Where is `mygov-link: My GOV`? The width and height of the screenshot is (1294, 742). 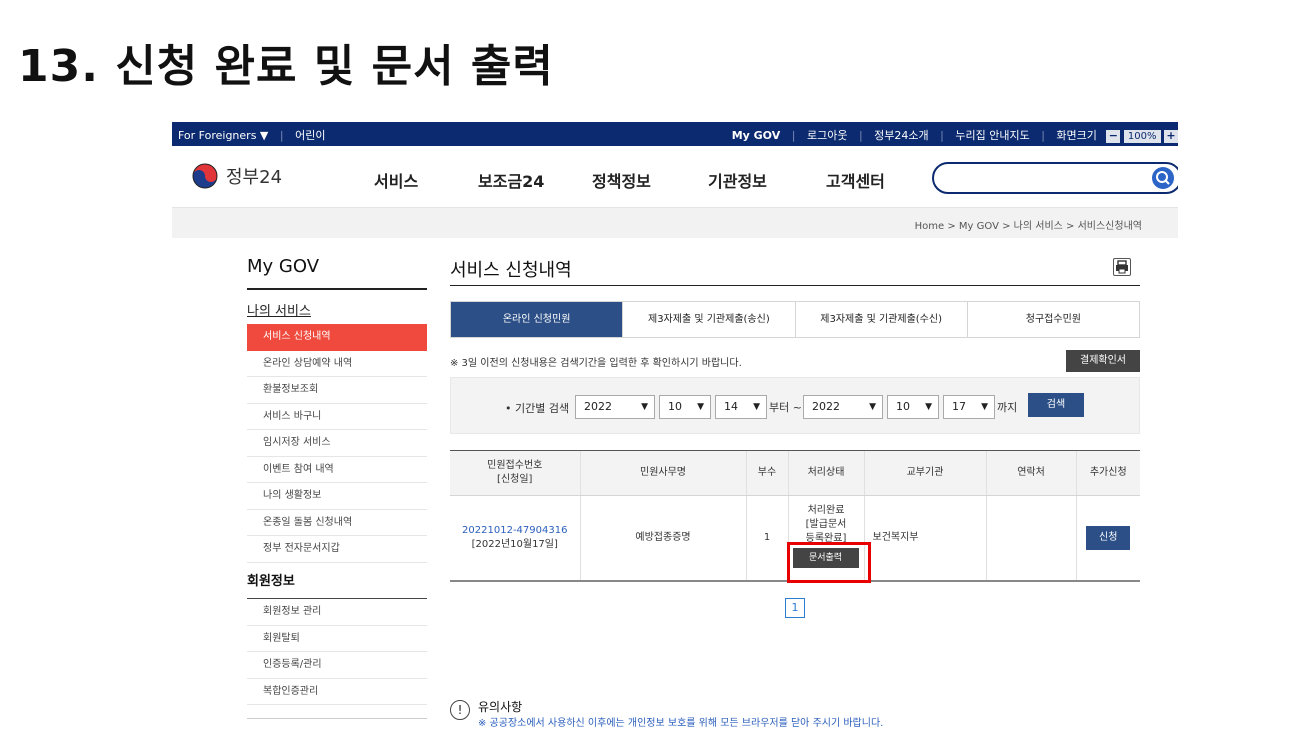
mygov-link: My GOV is located at coordinates (756, 135).